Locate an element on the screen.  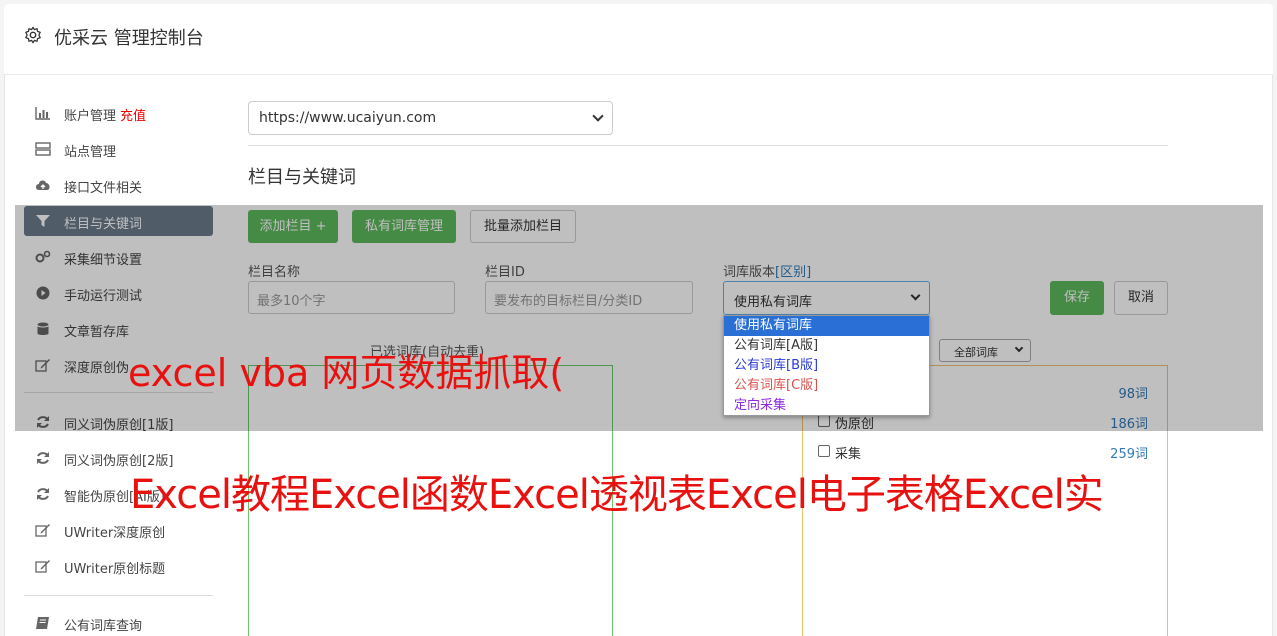
sidebar-item-manual-run: 手动运行测试 is located at coordinates (118, 293).